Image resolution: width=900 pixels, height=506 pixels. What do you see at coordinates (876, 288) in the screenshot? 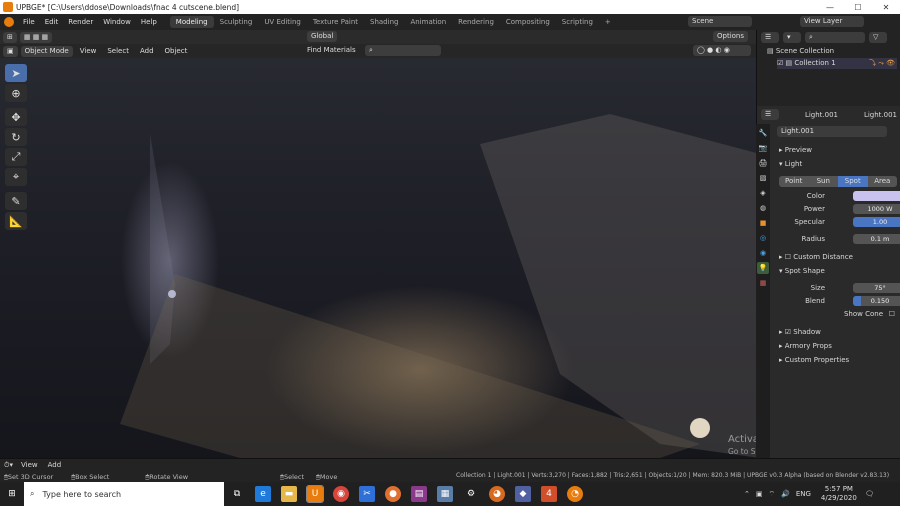
I see `size-field: 75°` at bounding box center [876, 288].